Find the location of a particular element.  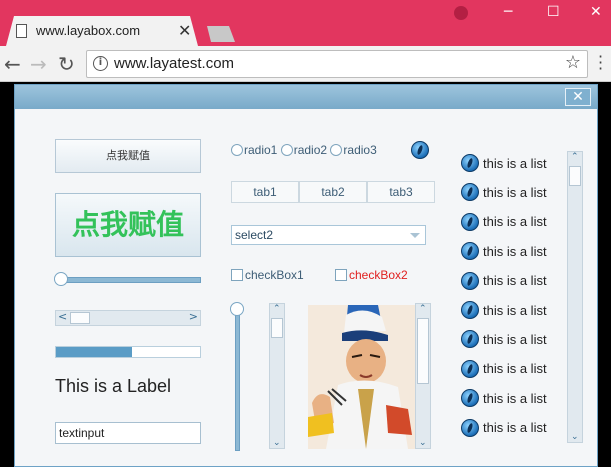

address-url: www.layatest.com is located at coordinates (174, 63).